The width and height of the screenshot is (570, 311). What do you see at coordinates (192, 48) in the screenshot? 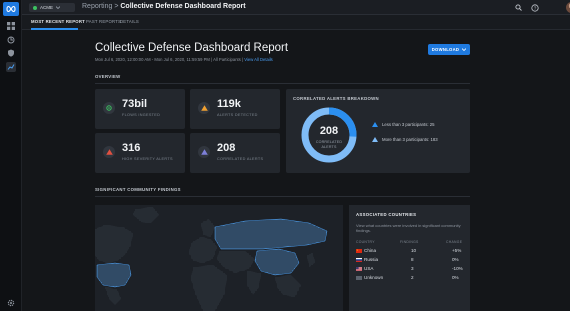
I see `page-title: Collective Defense Dashboard Report` at bounding box center [192, 48].